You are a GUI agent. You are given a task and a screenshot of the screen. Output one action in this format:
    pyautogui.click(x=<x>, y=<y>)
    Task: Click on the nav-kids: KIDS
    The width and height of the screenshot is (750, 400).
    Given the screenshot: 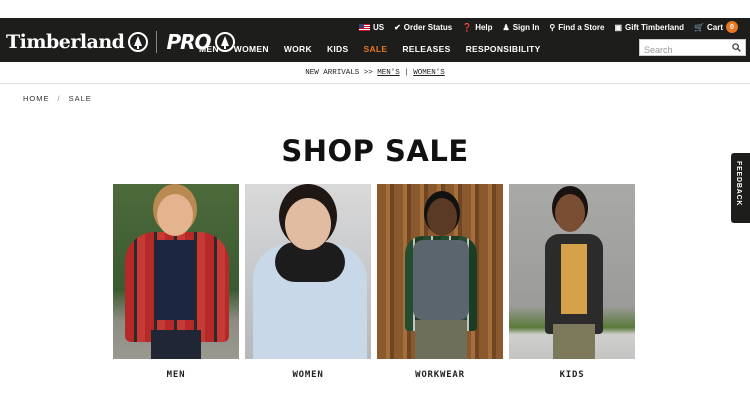 What is the action you would take?
    pyautogui.click(x=338, y=49)
    